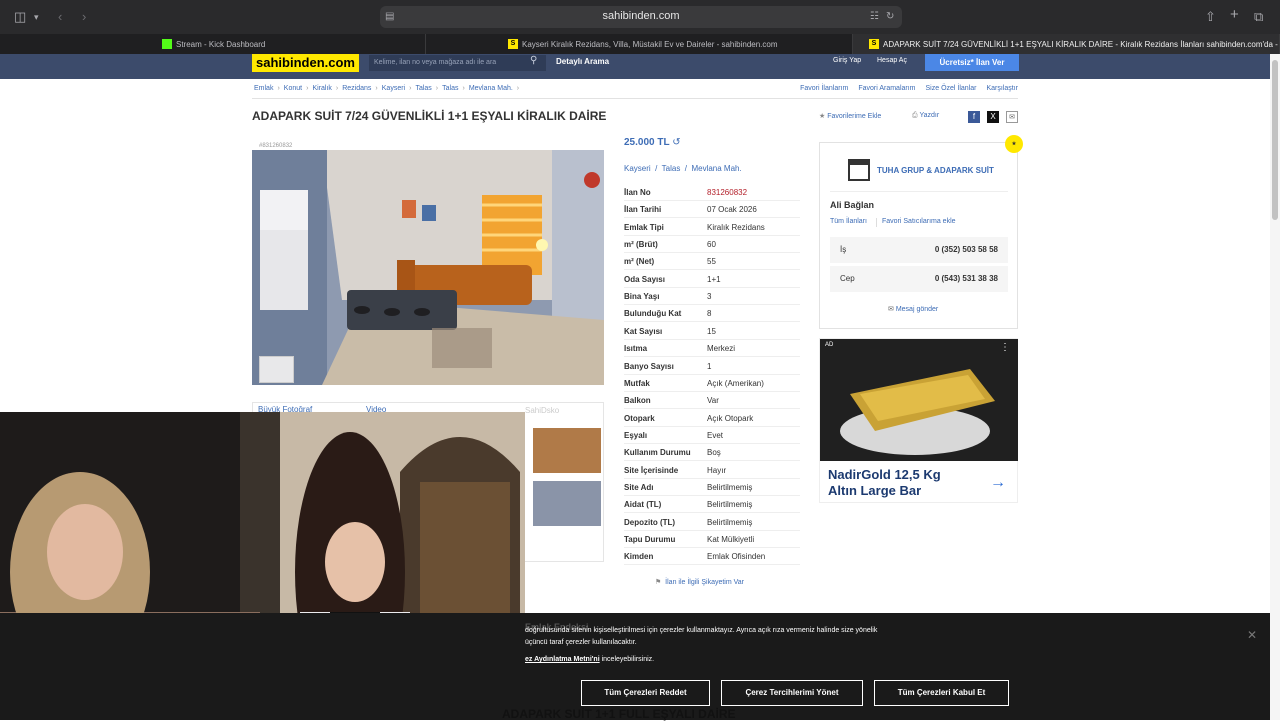 The image size is (1280, 721). What do you see at coordinates (356, 88) in the screenshot?
I see `breadcrumb-item: Rezidans` at bounding box center [356, 88].